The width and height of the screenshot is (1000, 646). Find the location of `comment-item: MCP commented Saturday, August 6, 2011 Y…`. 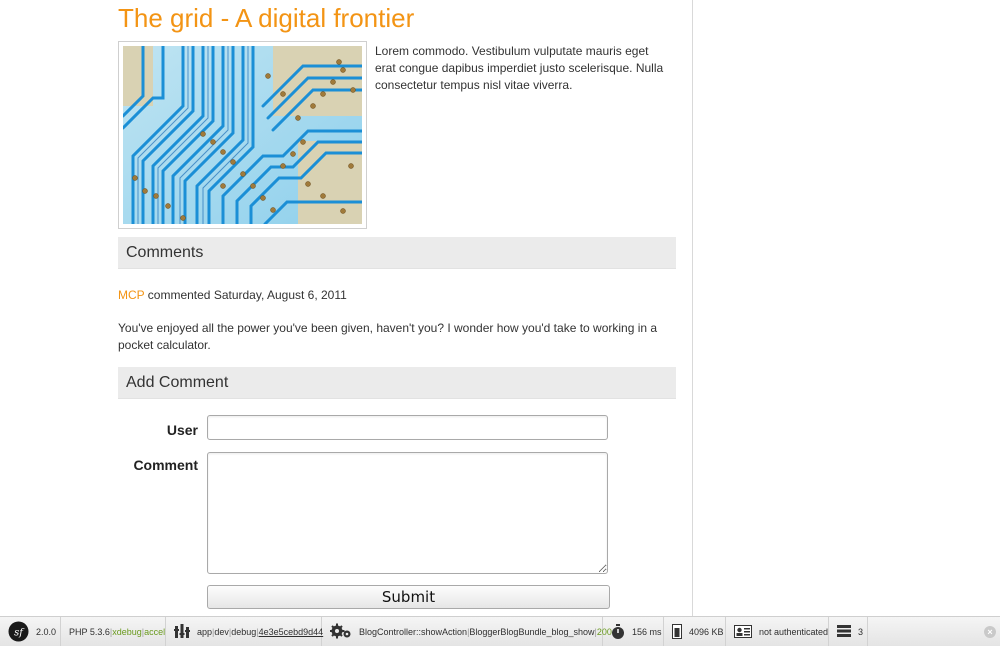

comment-item: MCP commented Saturday, August 6, 2011 Y… is located at coordinates (397, 321).